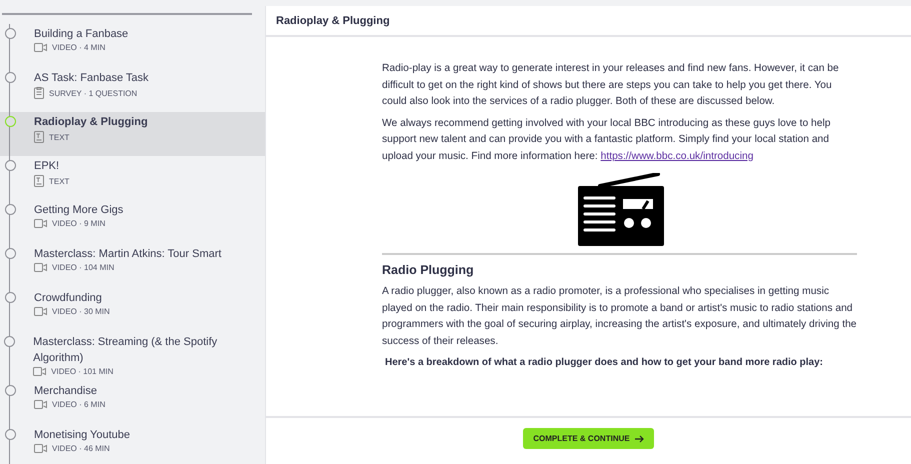 This screenshot has height=464, width=911. Describe the element at coordinates (132, 46) in the screenshot. I see `lesson-item: Building a Fanbase VIDEO · 4 MIN` at that location.